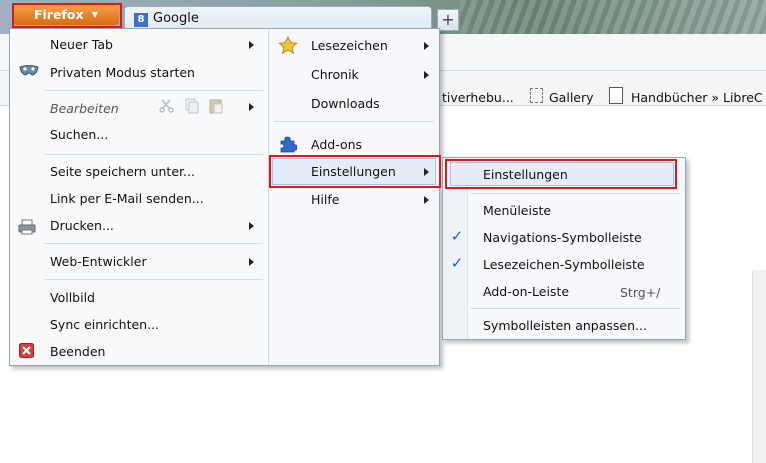  What do you see at coordinates (268, 197) in the screenshot?
I see `main-menu-column-divider` at bounding box center [268, 197].